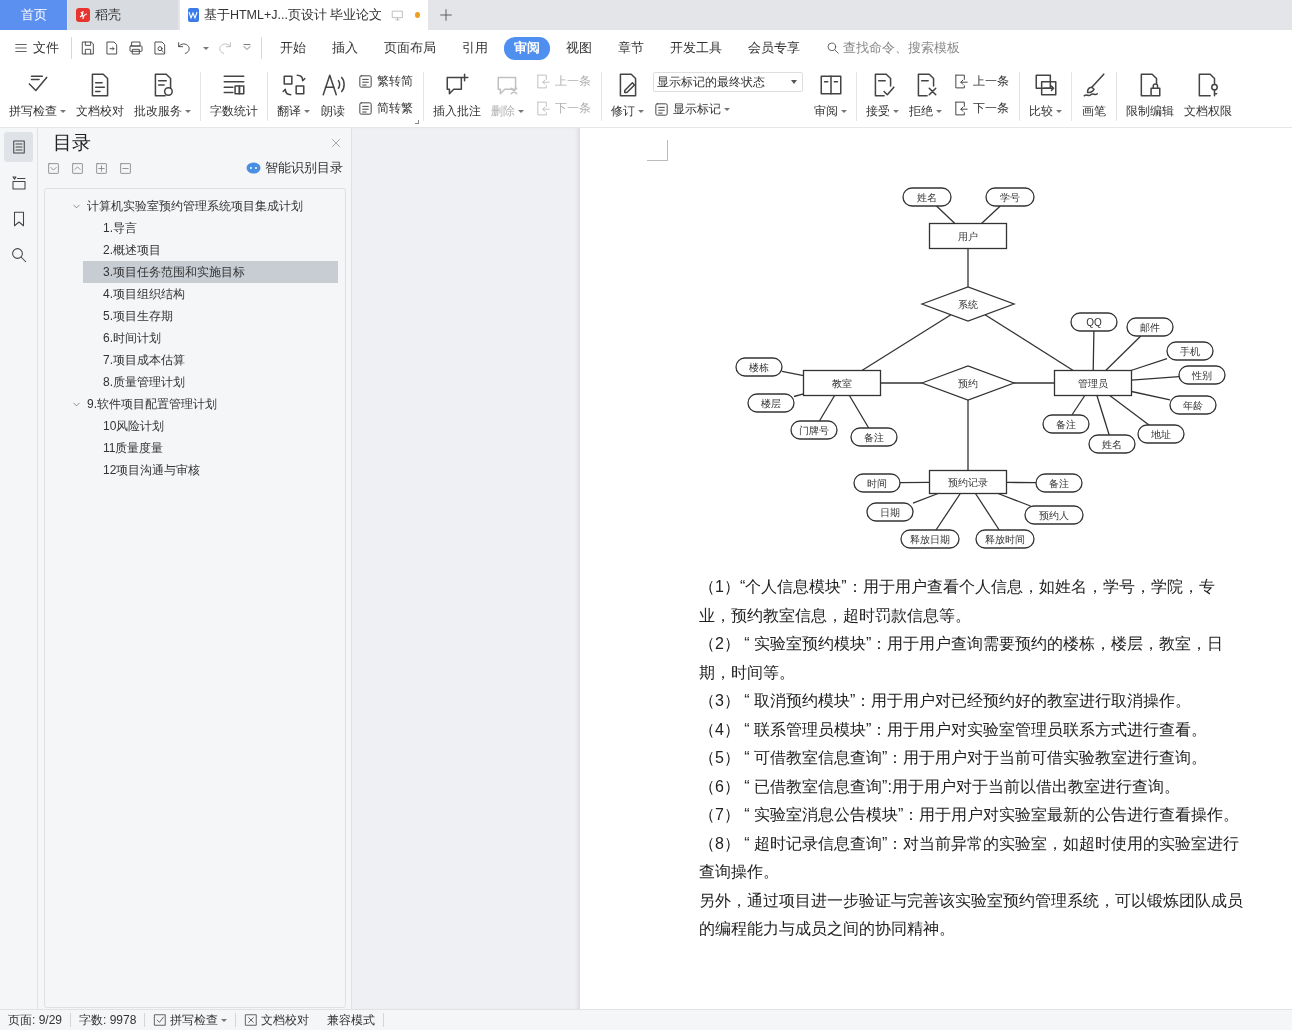  Describe the element at coordinates (112, 48) in the screenshot. I see `export-icon` at that location.